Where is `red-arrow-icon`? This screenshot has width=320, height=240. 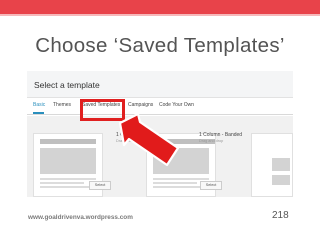 red-arrow-icon is located at coordinates (149, 139).